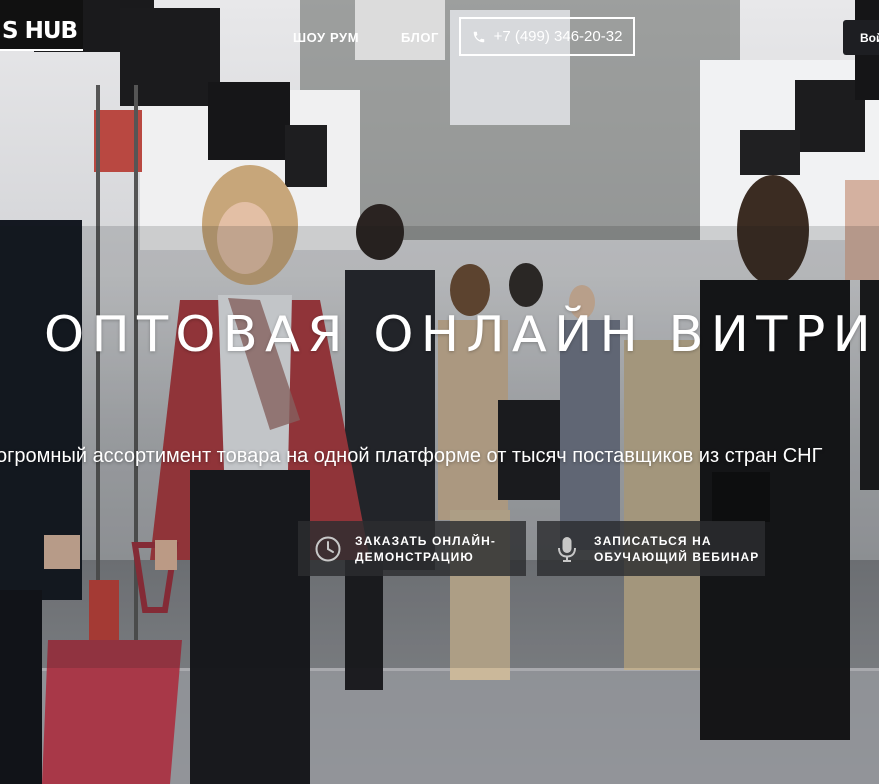 The width and height of the screenshot is (879, 784). What do you see at coordinates (328, 548) in the screenshot?
I see `clock-icon` at bounding box center [328, 548].